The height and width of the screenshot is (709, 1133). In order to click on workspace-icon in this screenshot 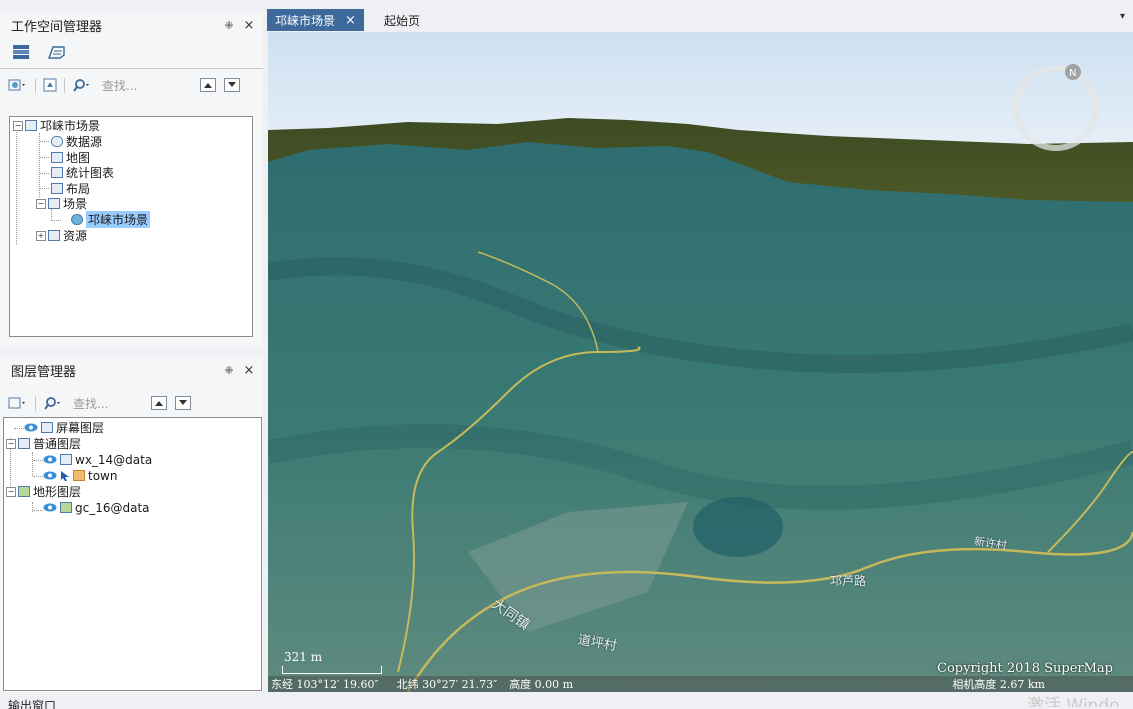, I will do `click(31, 125)`.